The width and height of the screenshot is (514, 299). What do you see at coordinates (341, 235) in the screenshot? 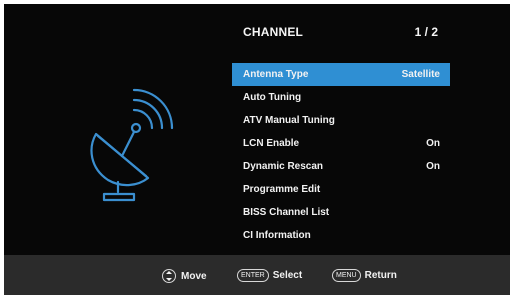
I see `menu-item-ci-information: CI Information` at bounding box center [341, 235].